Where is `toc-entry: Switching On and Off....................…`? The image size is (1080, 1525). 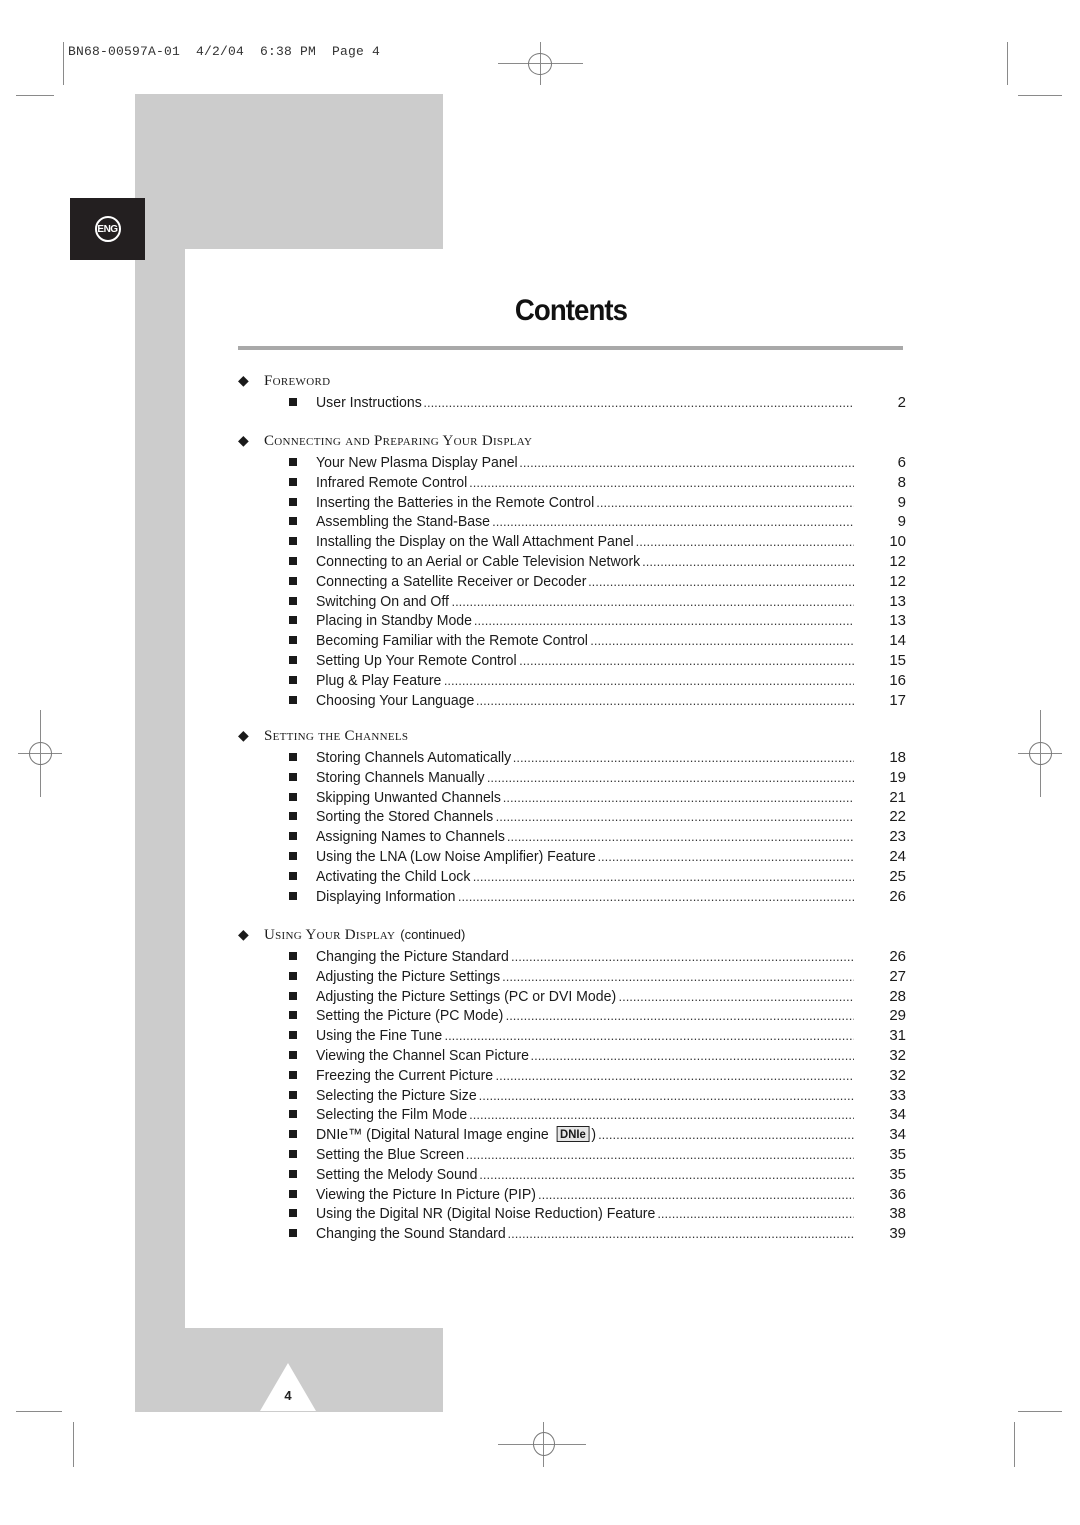 toc-entry: Switching On and Off....................… is located at coordinates (574, 603).